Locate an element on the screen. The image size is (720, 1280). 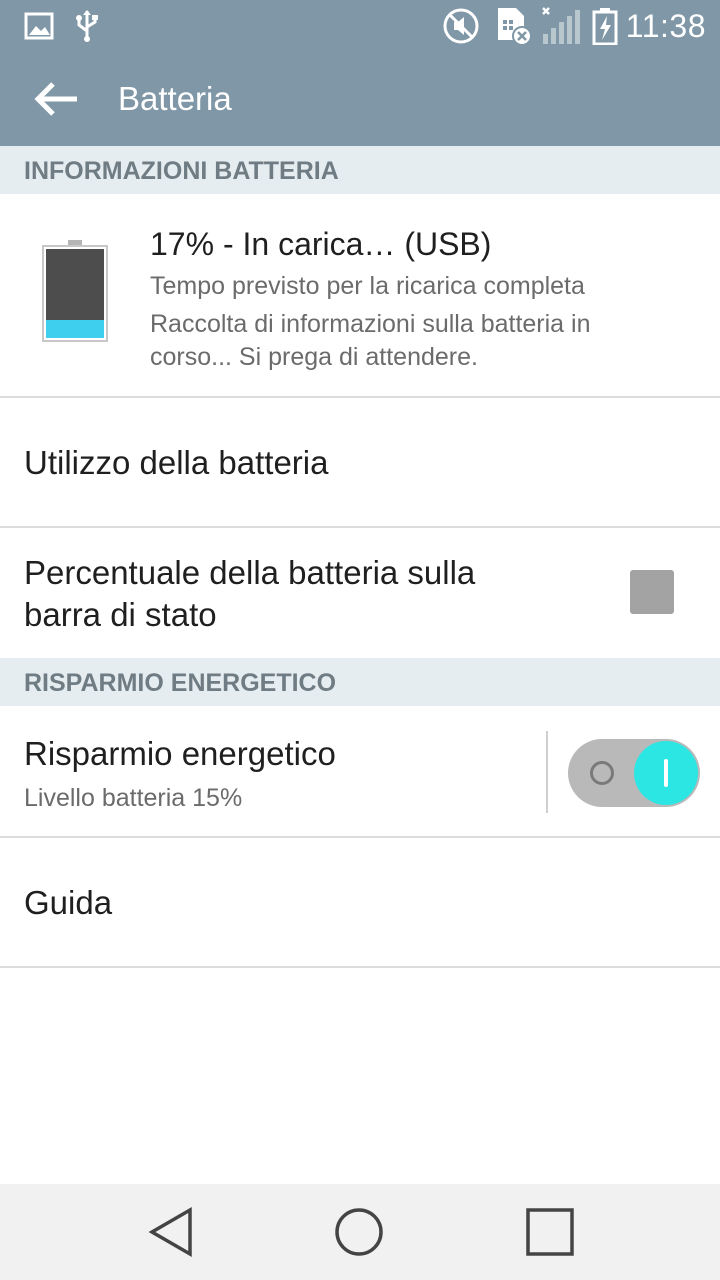
battery-percentage-label-2: barra di stato is located at coordinates (120, 614).